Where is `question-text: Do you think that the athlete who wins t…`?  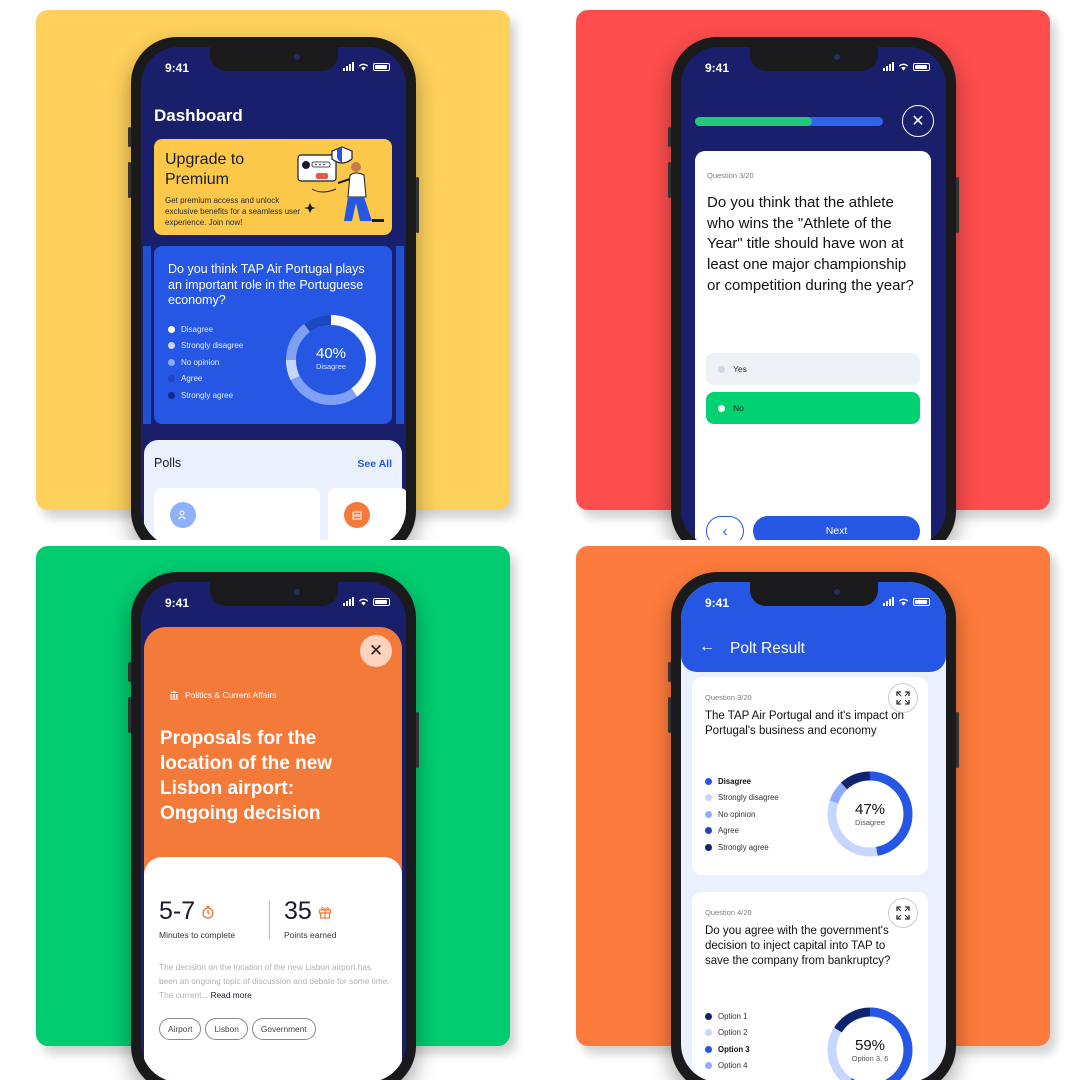
question-text: Do you think that the athlete who wins t… is located at coordinates (810, 244).